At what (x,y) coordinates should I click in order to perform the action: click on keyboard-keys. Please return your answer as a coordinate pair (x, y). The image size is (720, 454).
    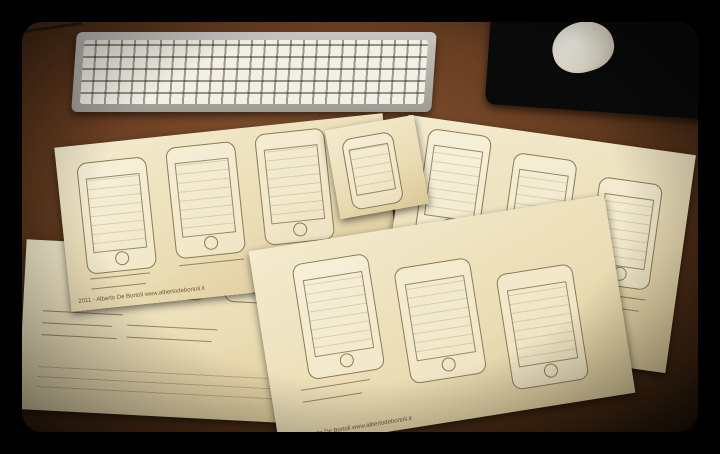
    Looking at the image, I should click on (254, 72).